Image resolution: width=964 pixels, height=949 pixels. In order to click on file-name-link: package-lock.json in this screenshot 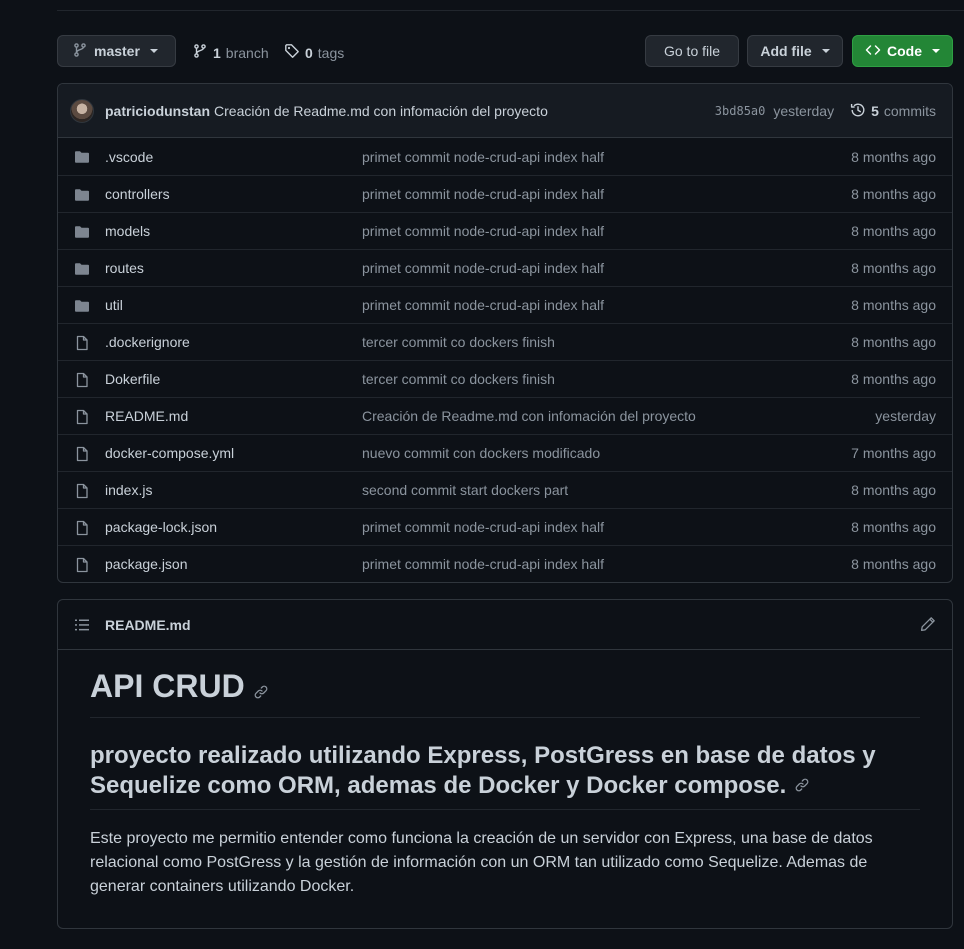, I will do `click(161, 527)`.